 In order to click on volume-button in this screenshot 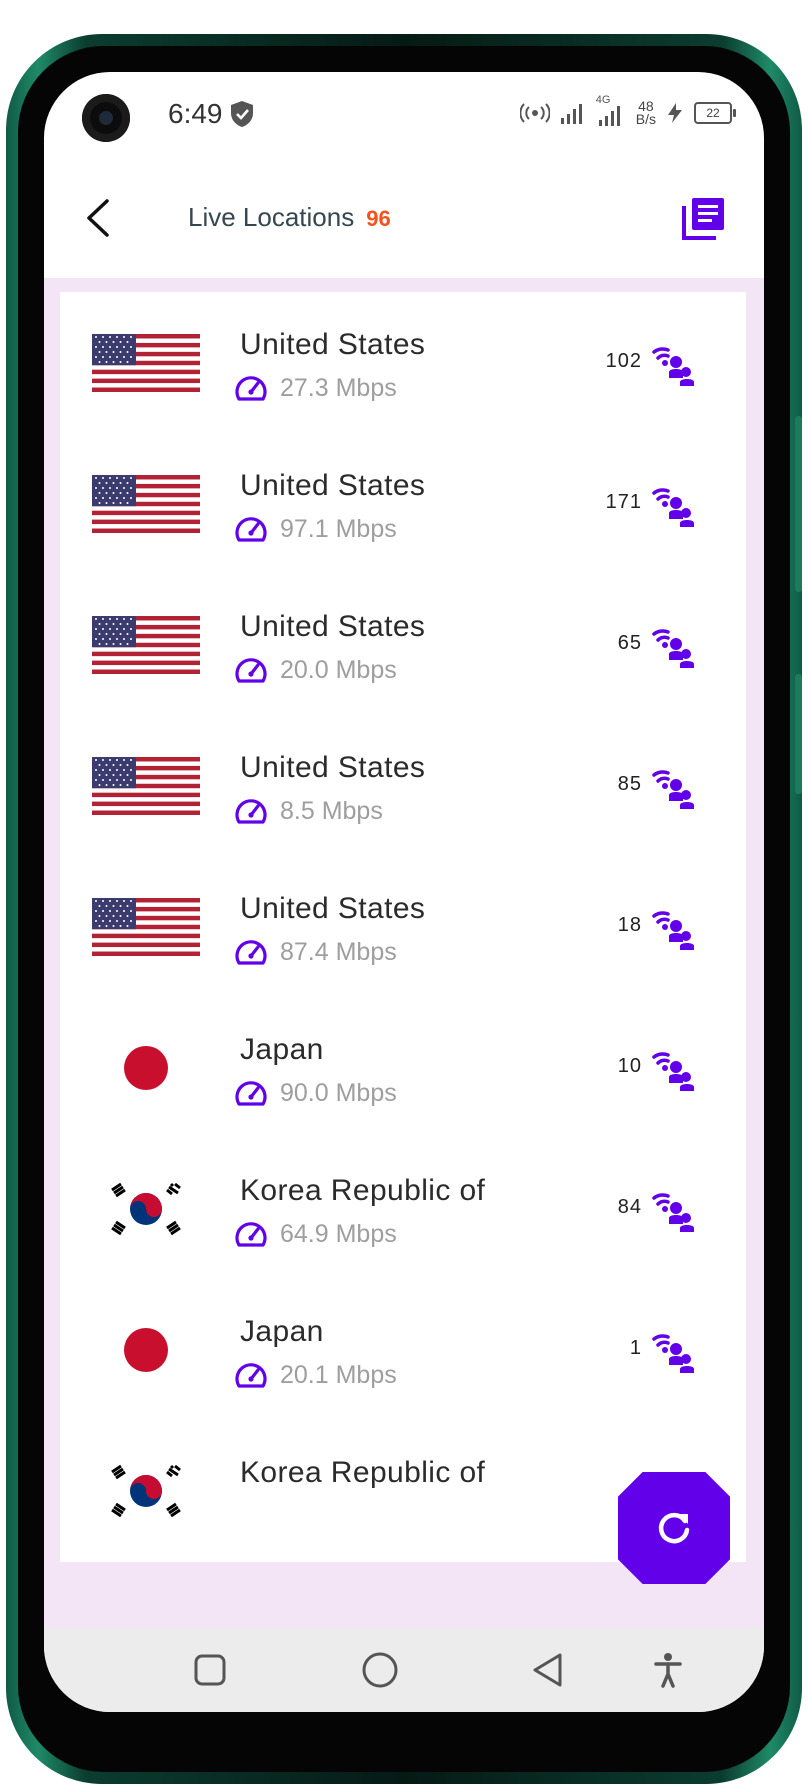, I will do `click(798, 504)`.